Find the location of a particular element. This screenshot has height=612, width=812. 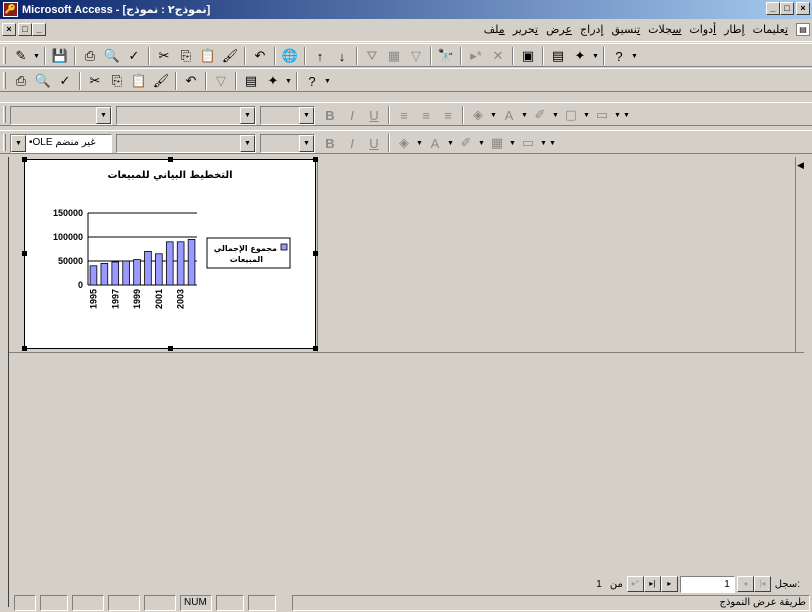

sort-ascending-icon: ↑ is located at coordinates (320, 56).